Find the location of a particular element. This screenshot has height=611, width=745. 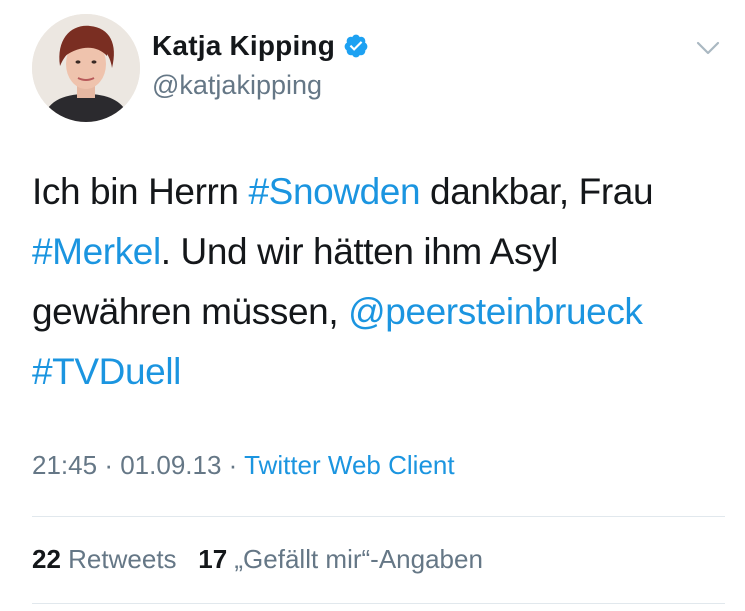

avatar is located at coordinates (86, 68).